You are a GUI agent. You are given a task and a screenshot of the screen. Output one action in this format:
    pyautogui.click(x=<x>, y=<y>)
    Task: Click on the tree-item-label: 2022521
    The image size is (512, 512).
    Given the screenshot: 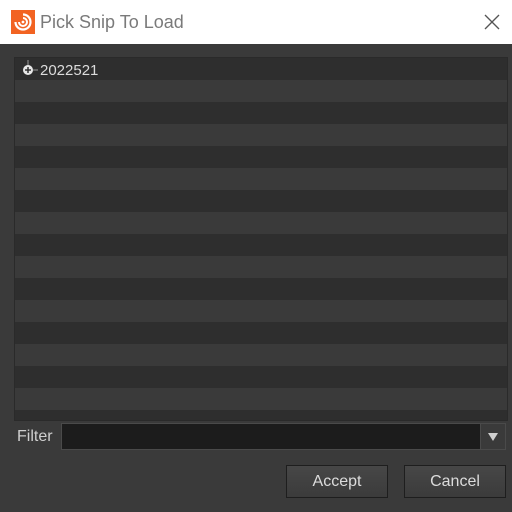 What is the action you would take?
    pyautogui.click(x=69, y=70)
    